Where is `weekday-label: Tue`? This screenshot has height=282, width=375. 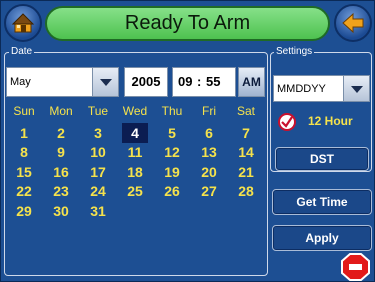
weekday-label: Tue is located at coordinates (98, 111).